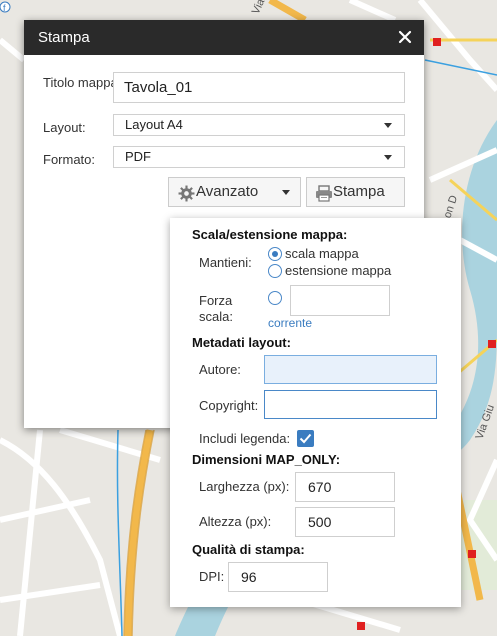  Describe the element at coordinates (154, 124) in the screenshot. I see `layout-select-value: Layout A4` at that location.